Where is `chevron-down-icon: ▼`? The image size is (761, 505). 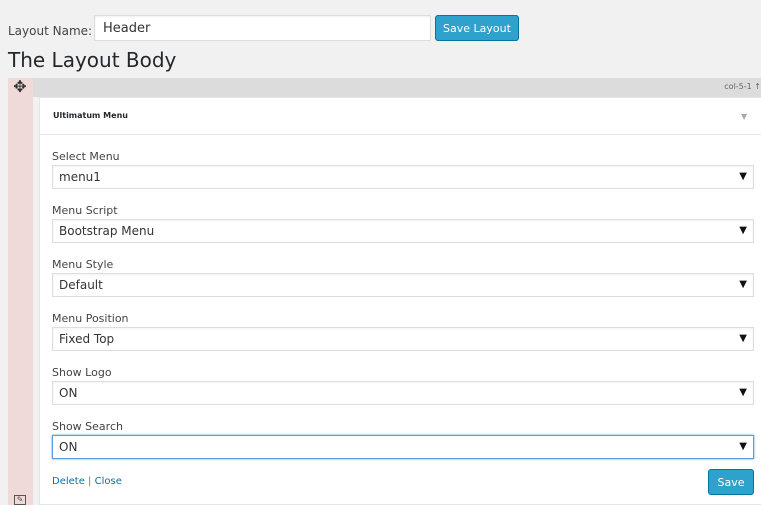 chevron-down-icon: ▼ is located at coordinates (744, 116).